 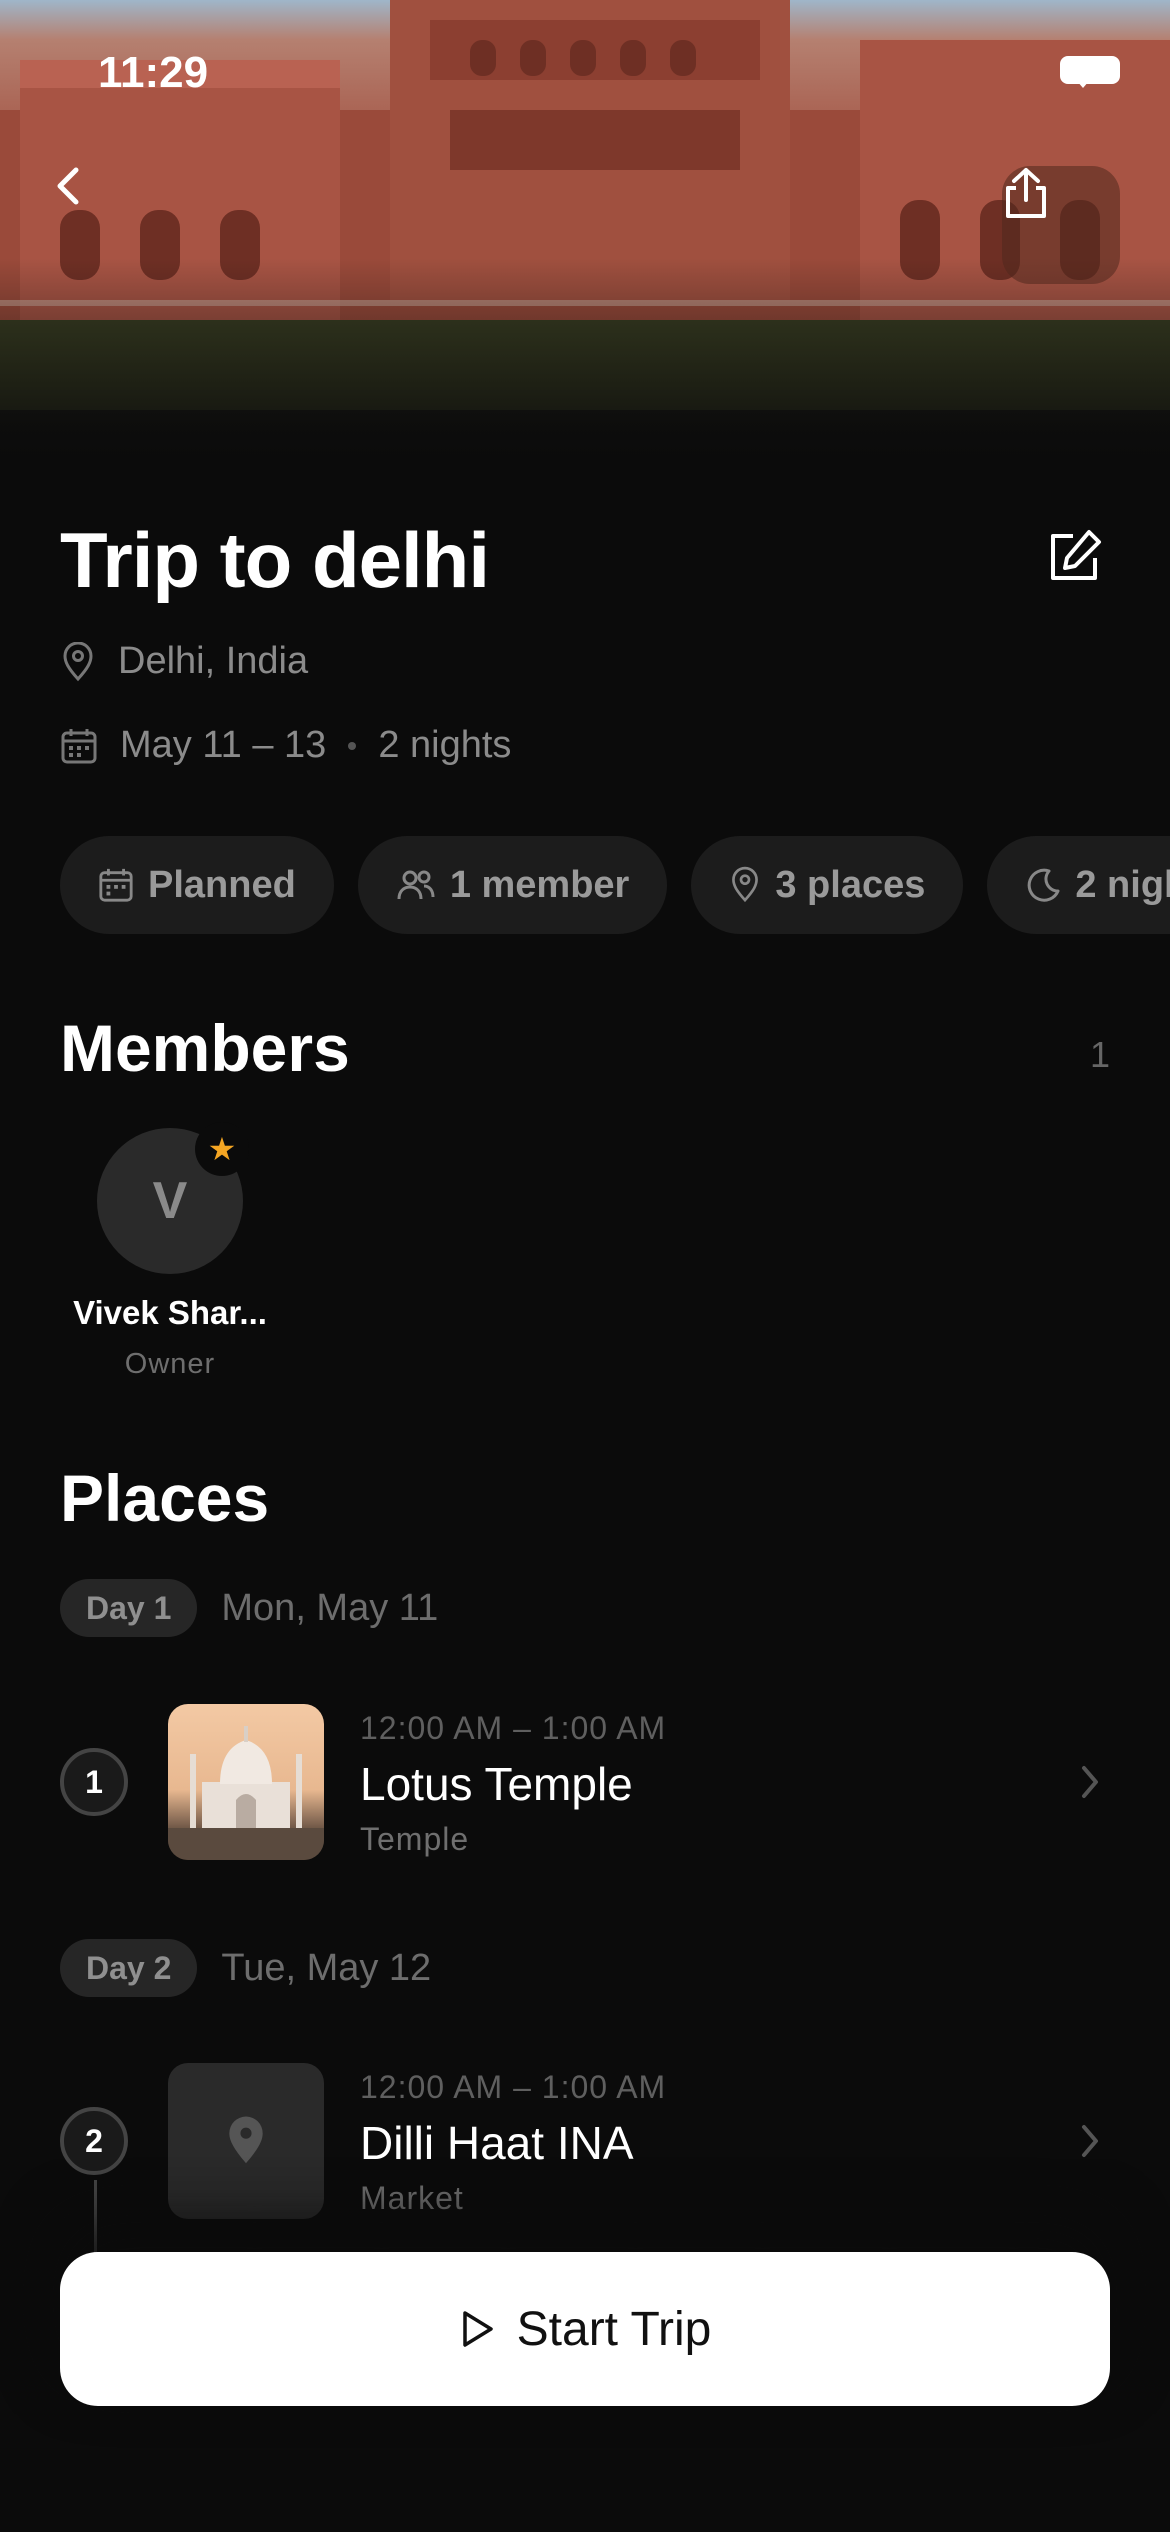 What do you see at coordinates (223, 745) in the screenshot?
I see `dates-text: May 11 – 13` at bounding box center [223, 745].